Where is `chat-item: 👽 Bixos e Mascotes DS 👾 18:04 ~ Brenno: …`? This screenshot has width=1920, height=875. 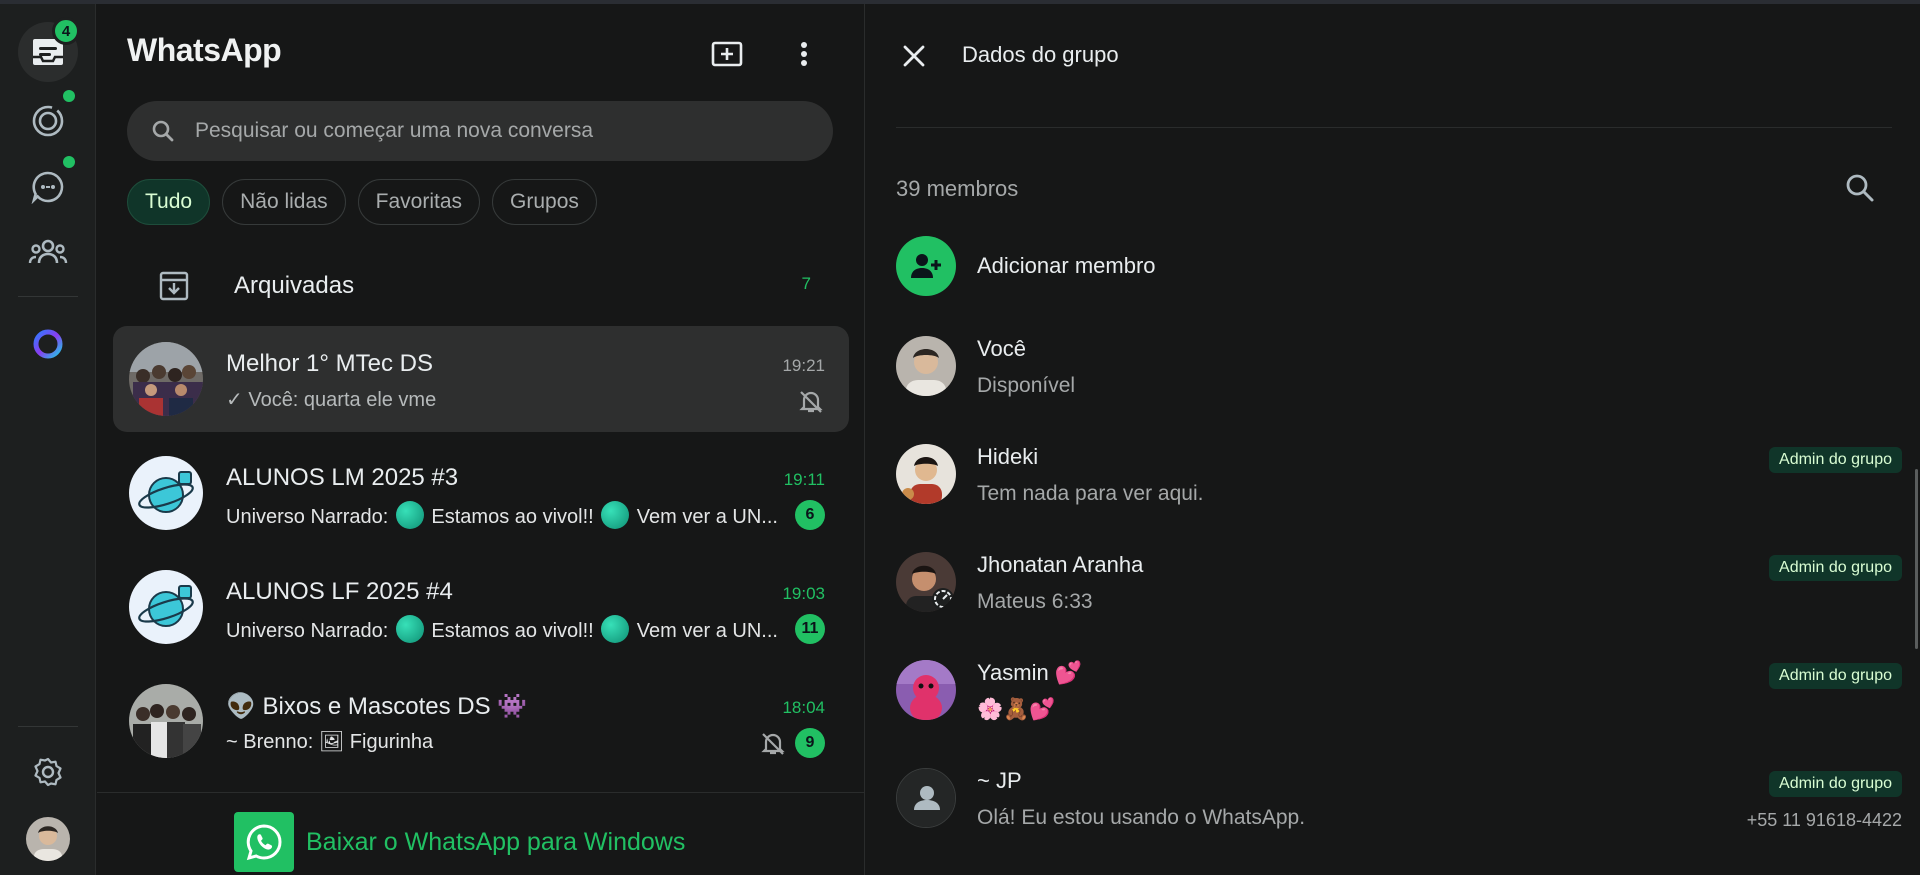
chat-item: 👽 Bixos e Mascotes DS 👾 18:04 ~ Brenno: … is located at coordinates (481, 721).